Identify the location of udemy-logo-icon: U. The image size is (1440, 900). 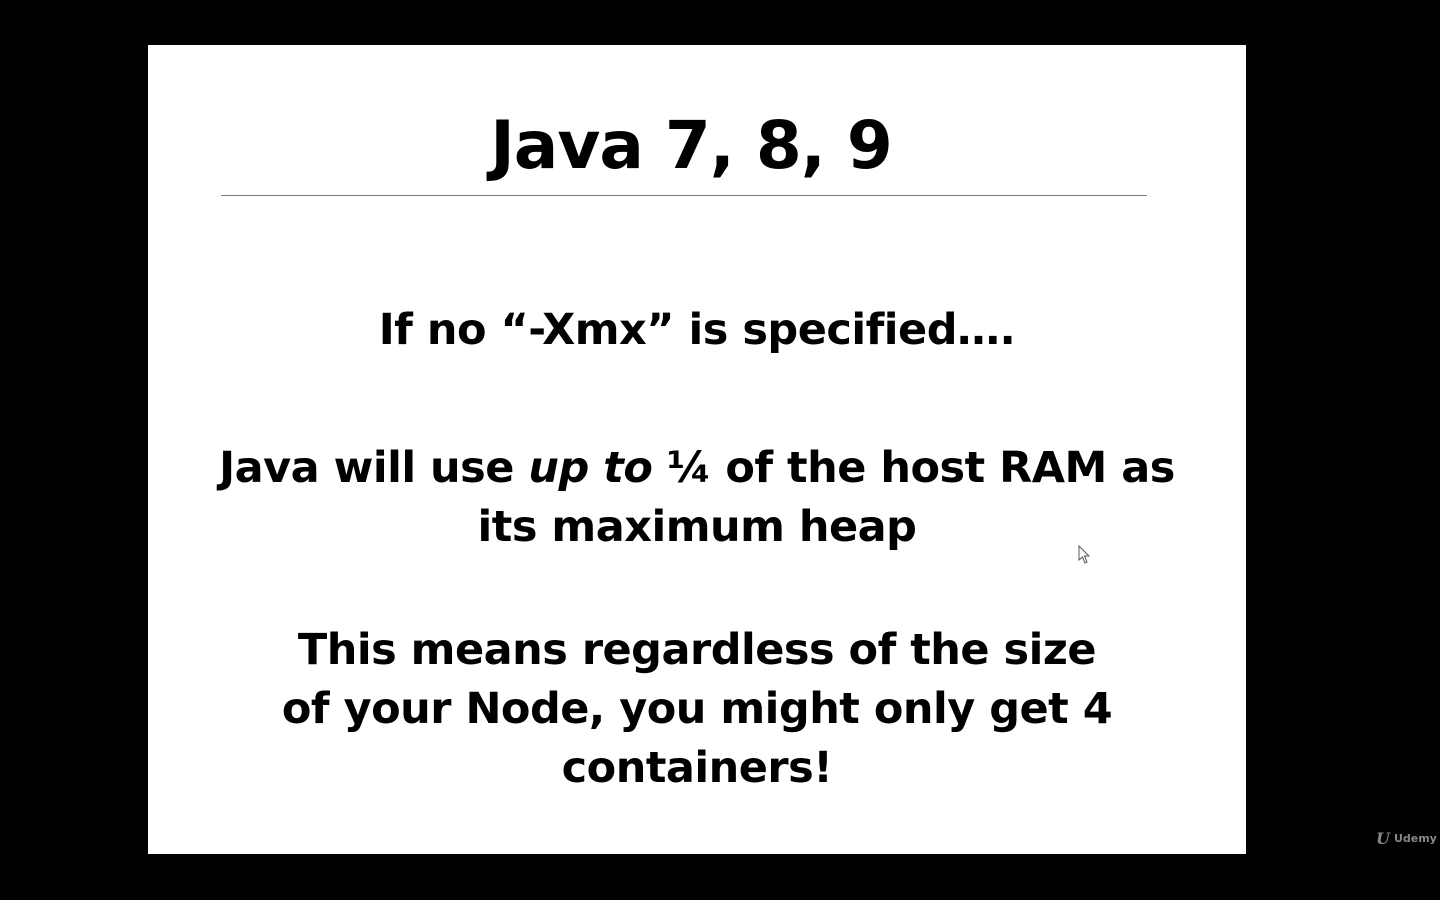
(1383, 838).